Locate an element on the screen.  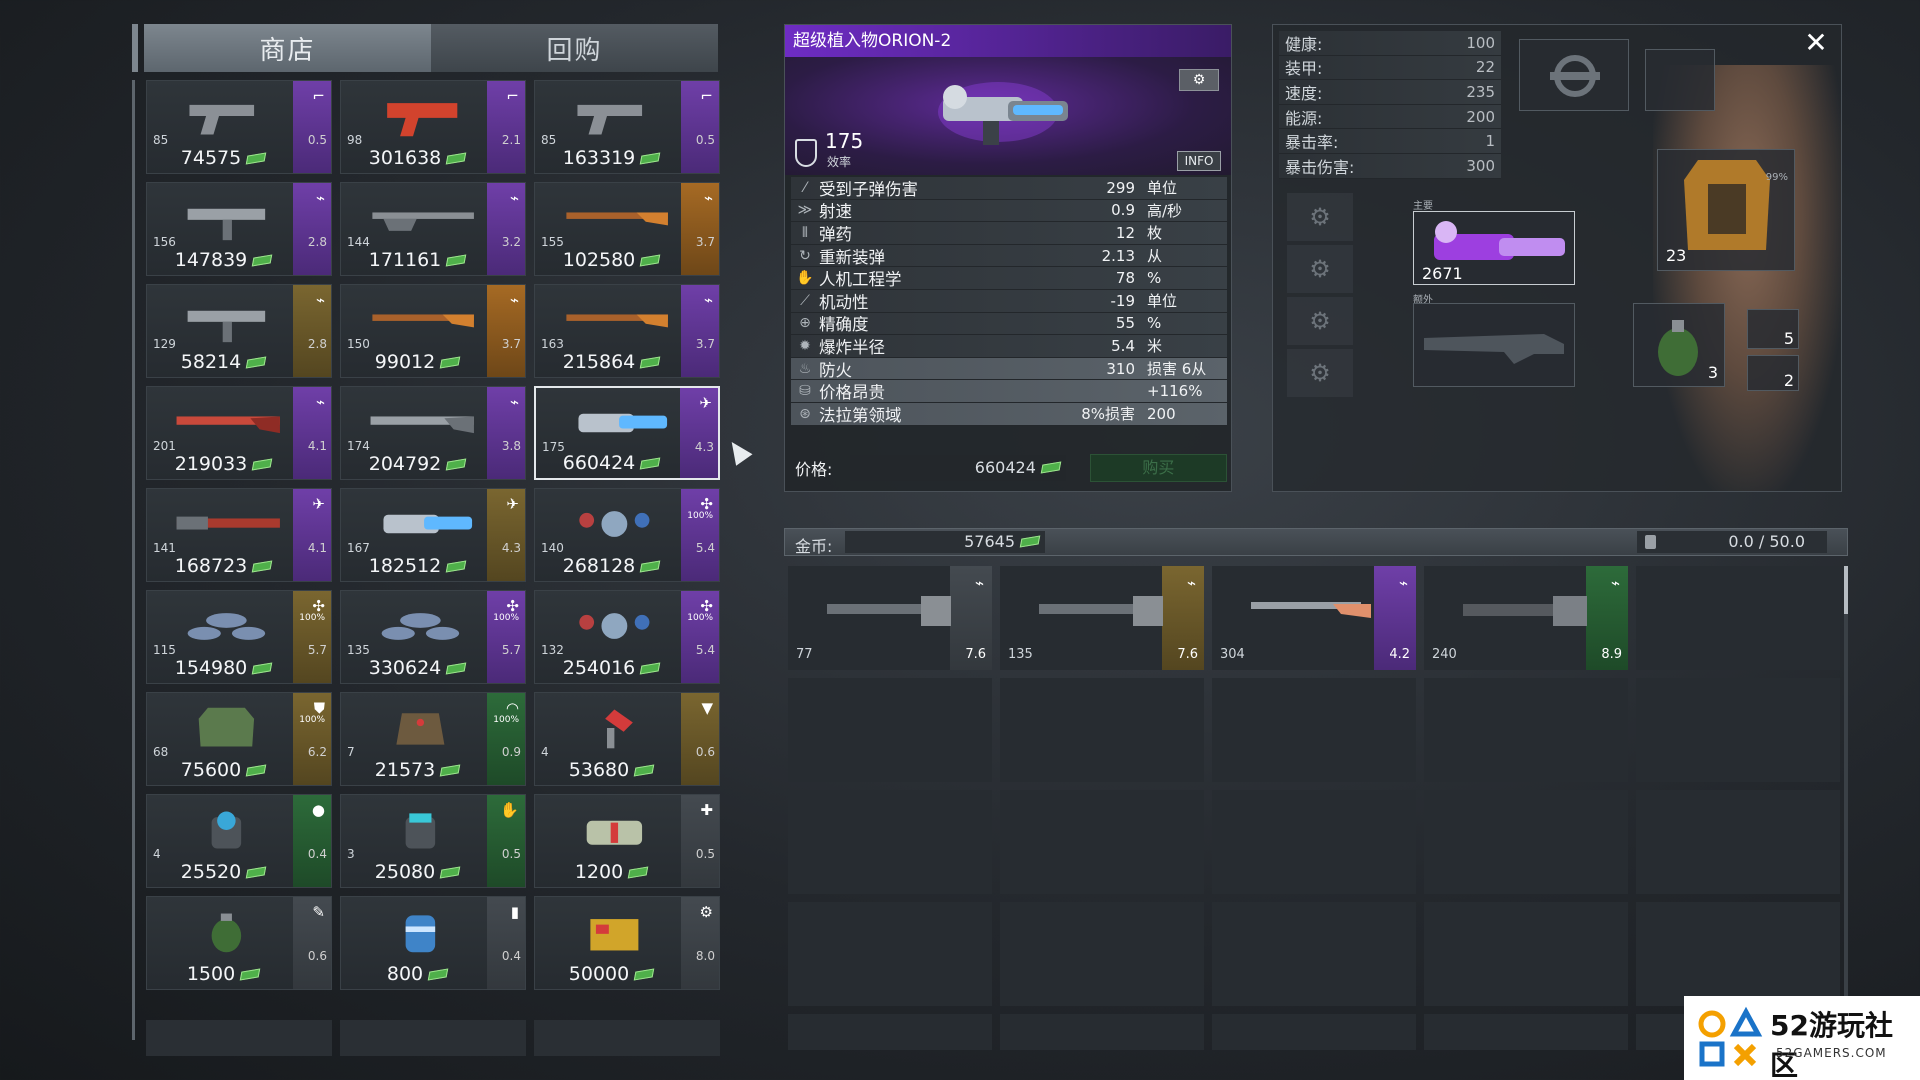
implant-slot-4: ⚙ is located at coordinates (1320, 373).